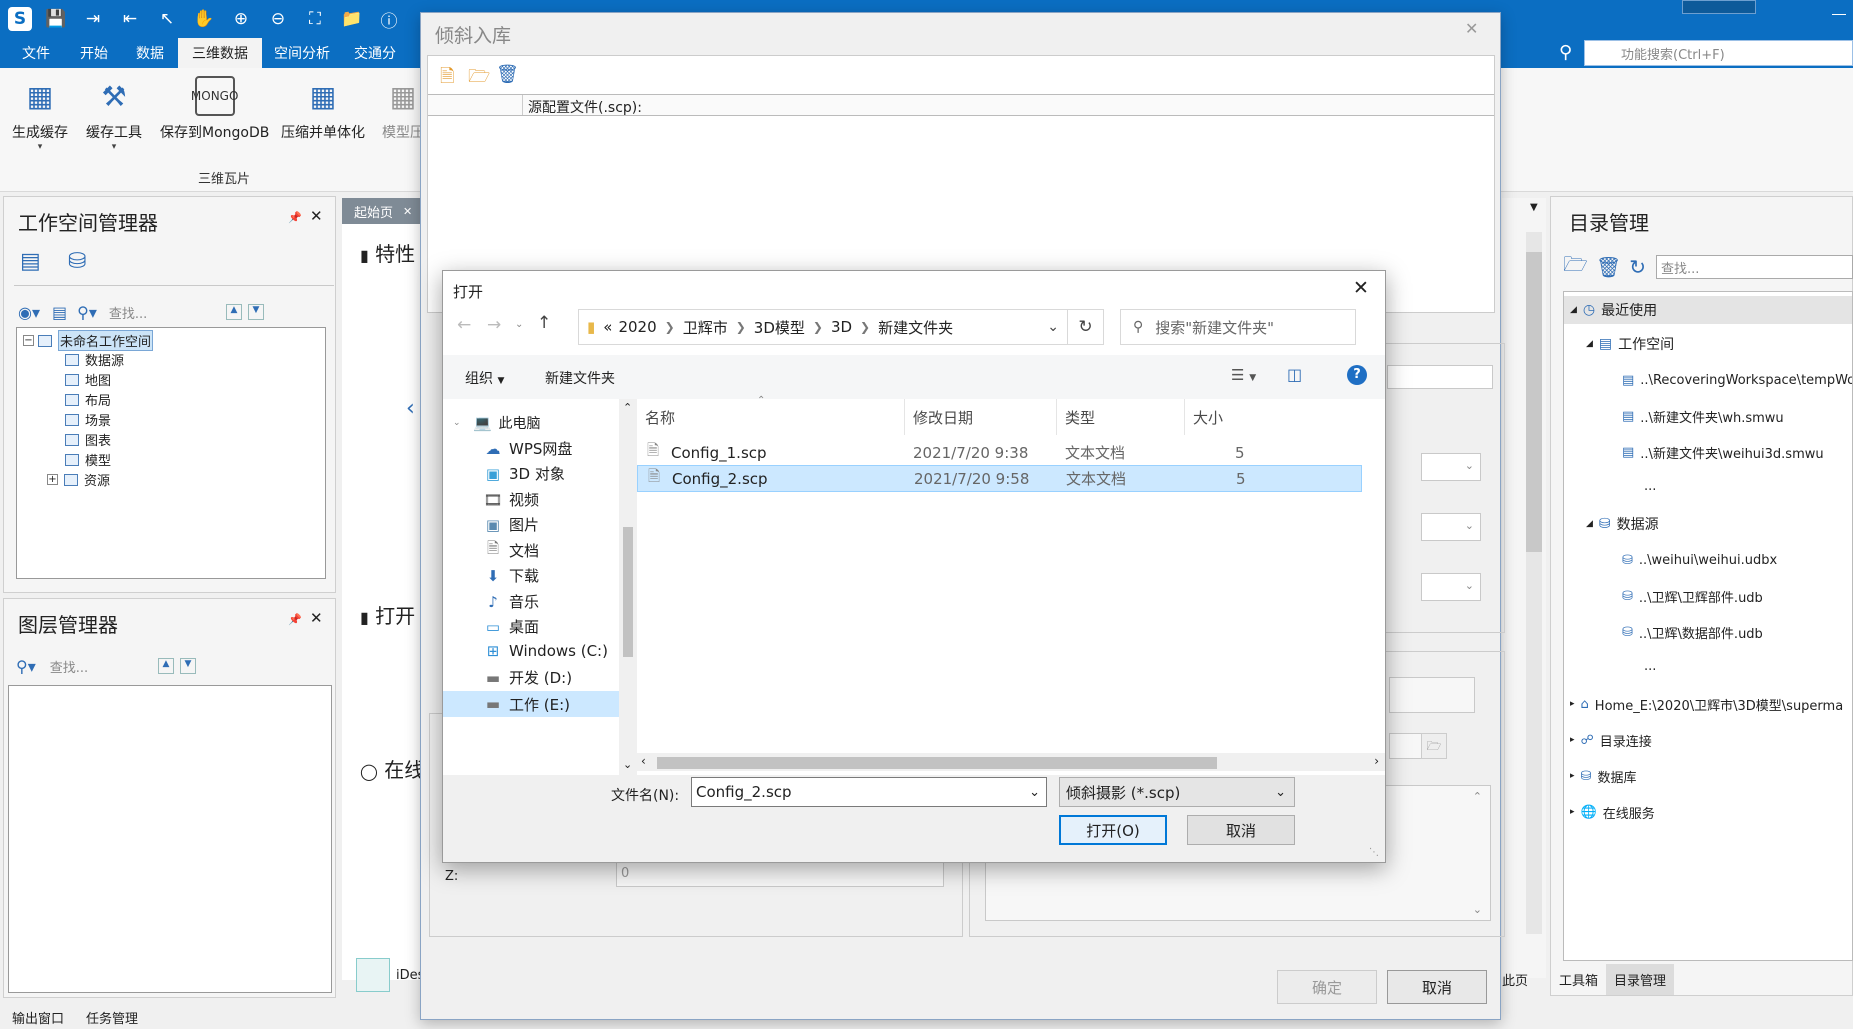  What do you see at coordinates (1839, 14) in the screenshot?
I see `minimize-icon` at bounding box center [1839, 14].